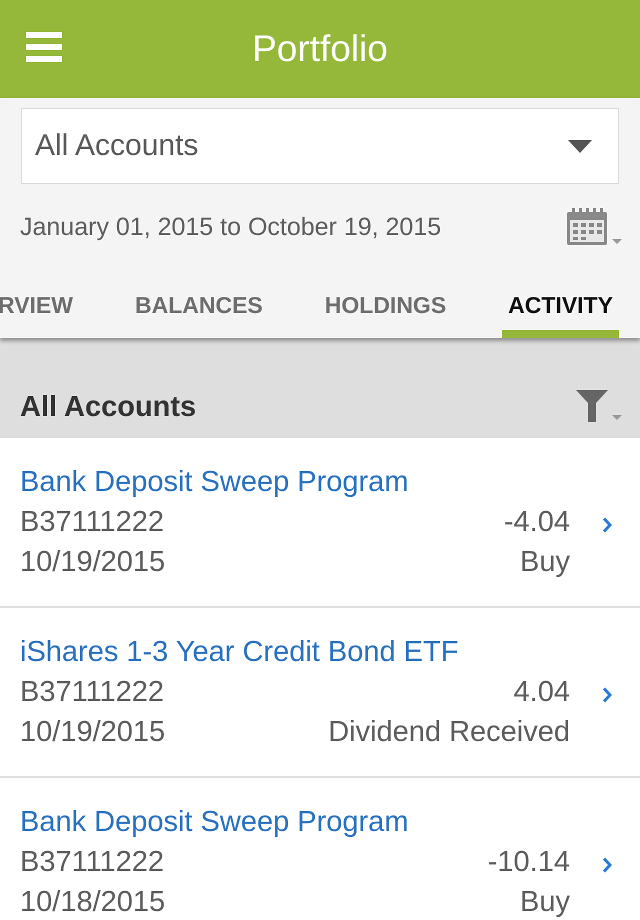  Describe the element at coordinates (320, 146) in the screenshot. I see `account-dropdown: All Accounts` at that location.